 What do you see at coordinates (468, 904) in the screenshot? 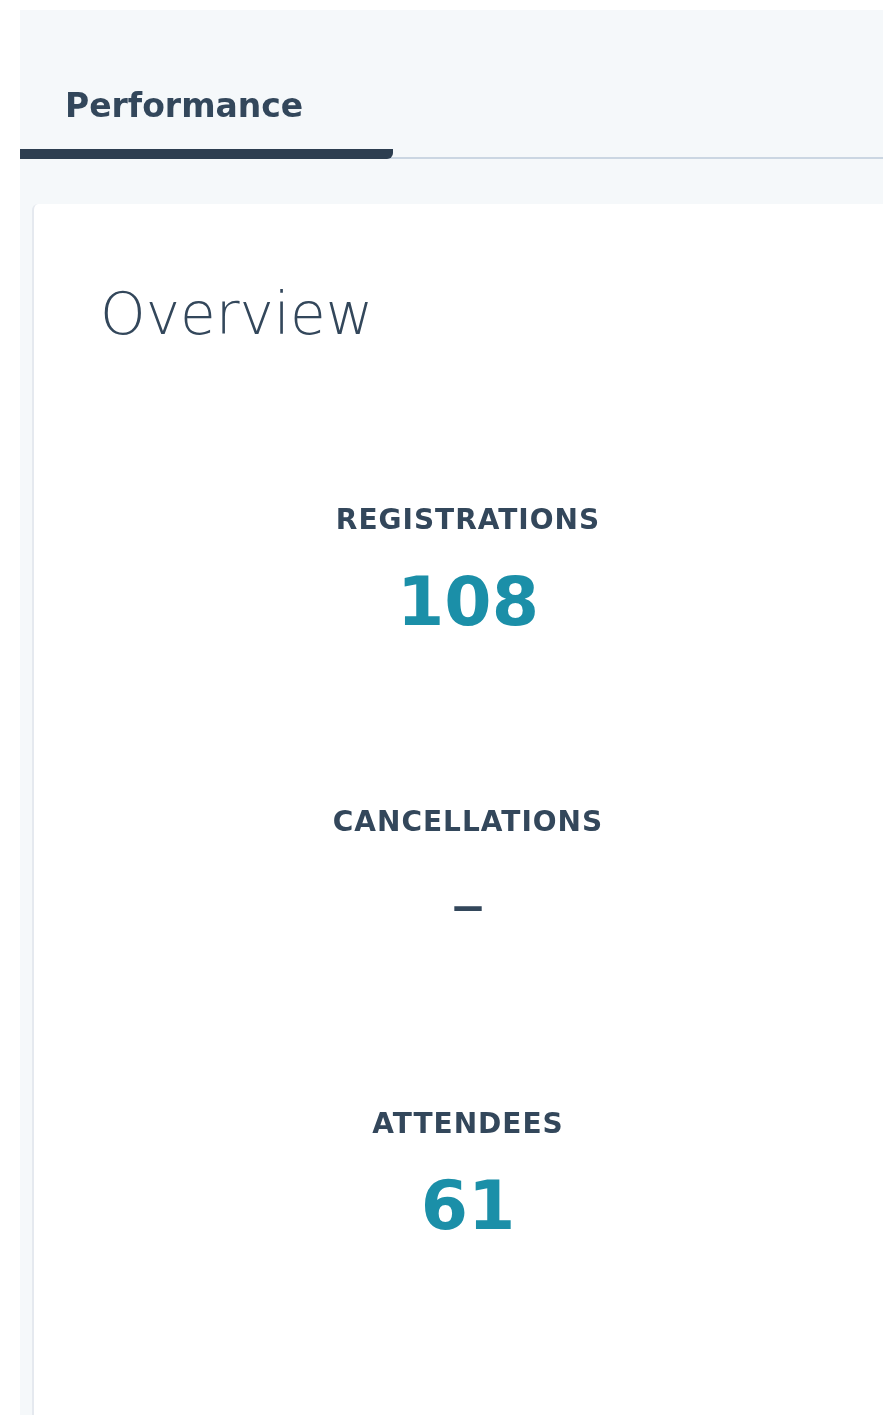
I see `stat-value: –` at bounding box center [468, 904].